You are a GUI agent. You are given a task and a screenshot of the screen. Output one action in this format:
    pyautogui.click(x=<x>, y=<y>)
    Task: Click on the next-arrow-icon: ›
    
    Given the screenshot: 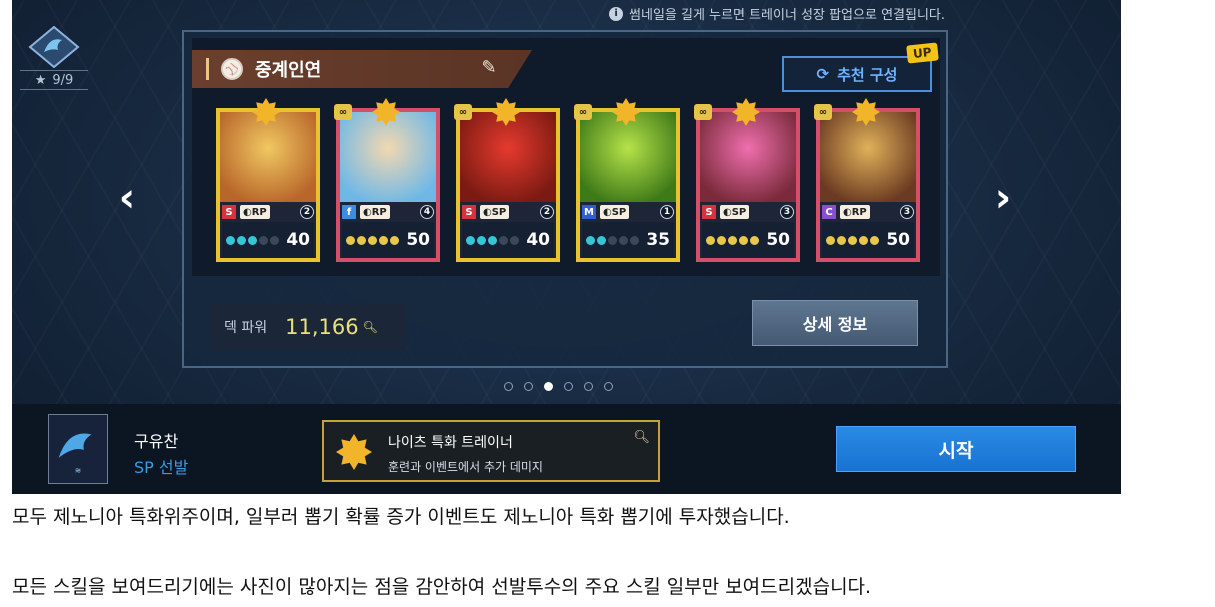 What is the action you would take?
    pyautogui.click(x=1003, y=198)
    